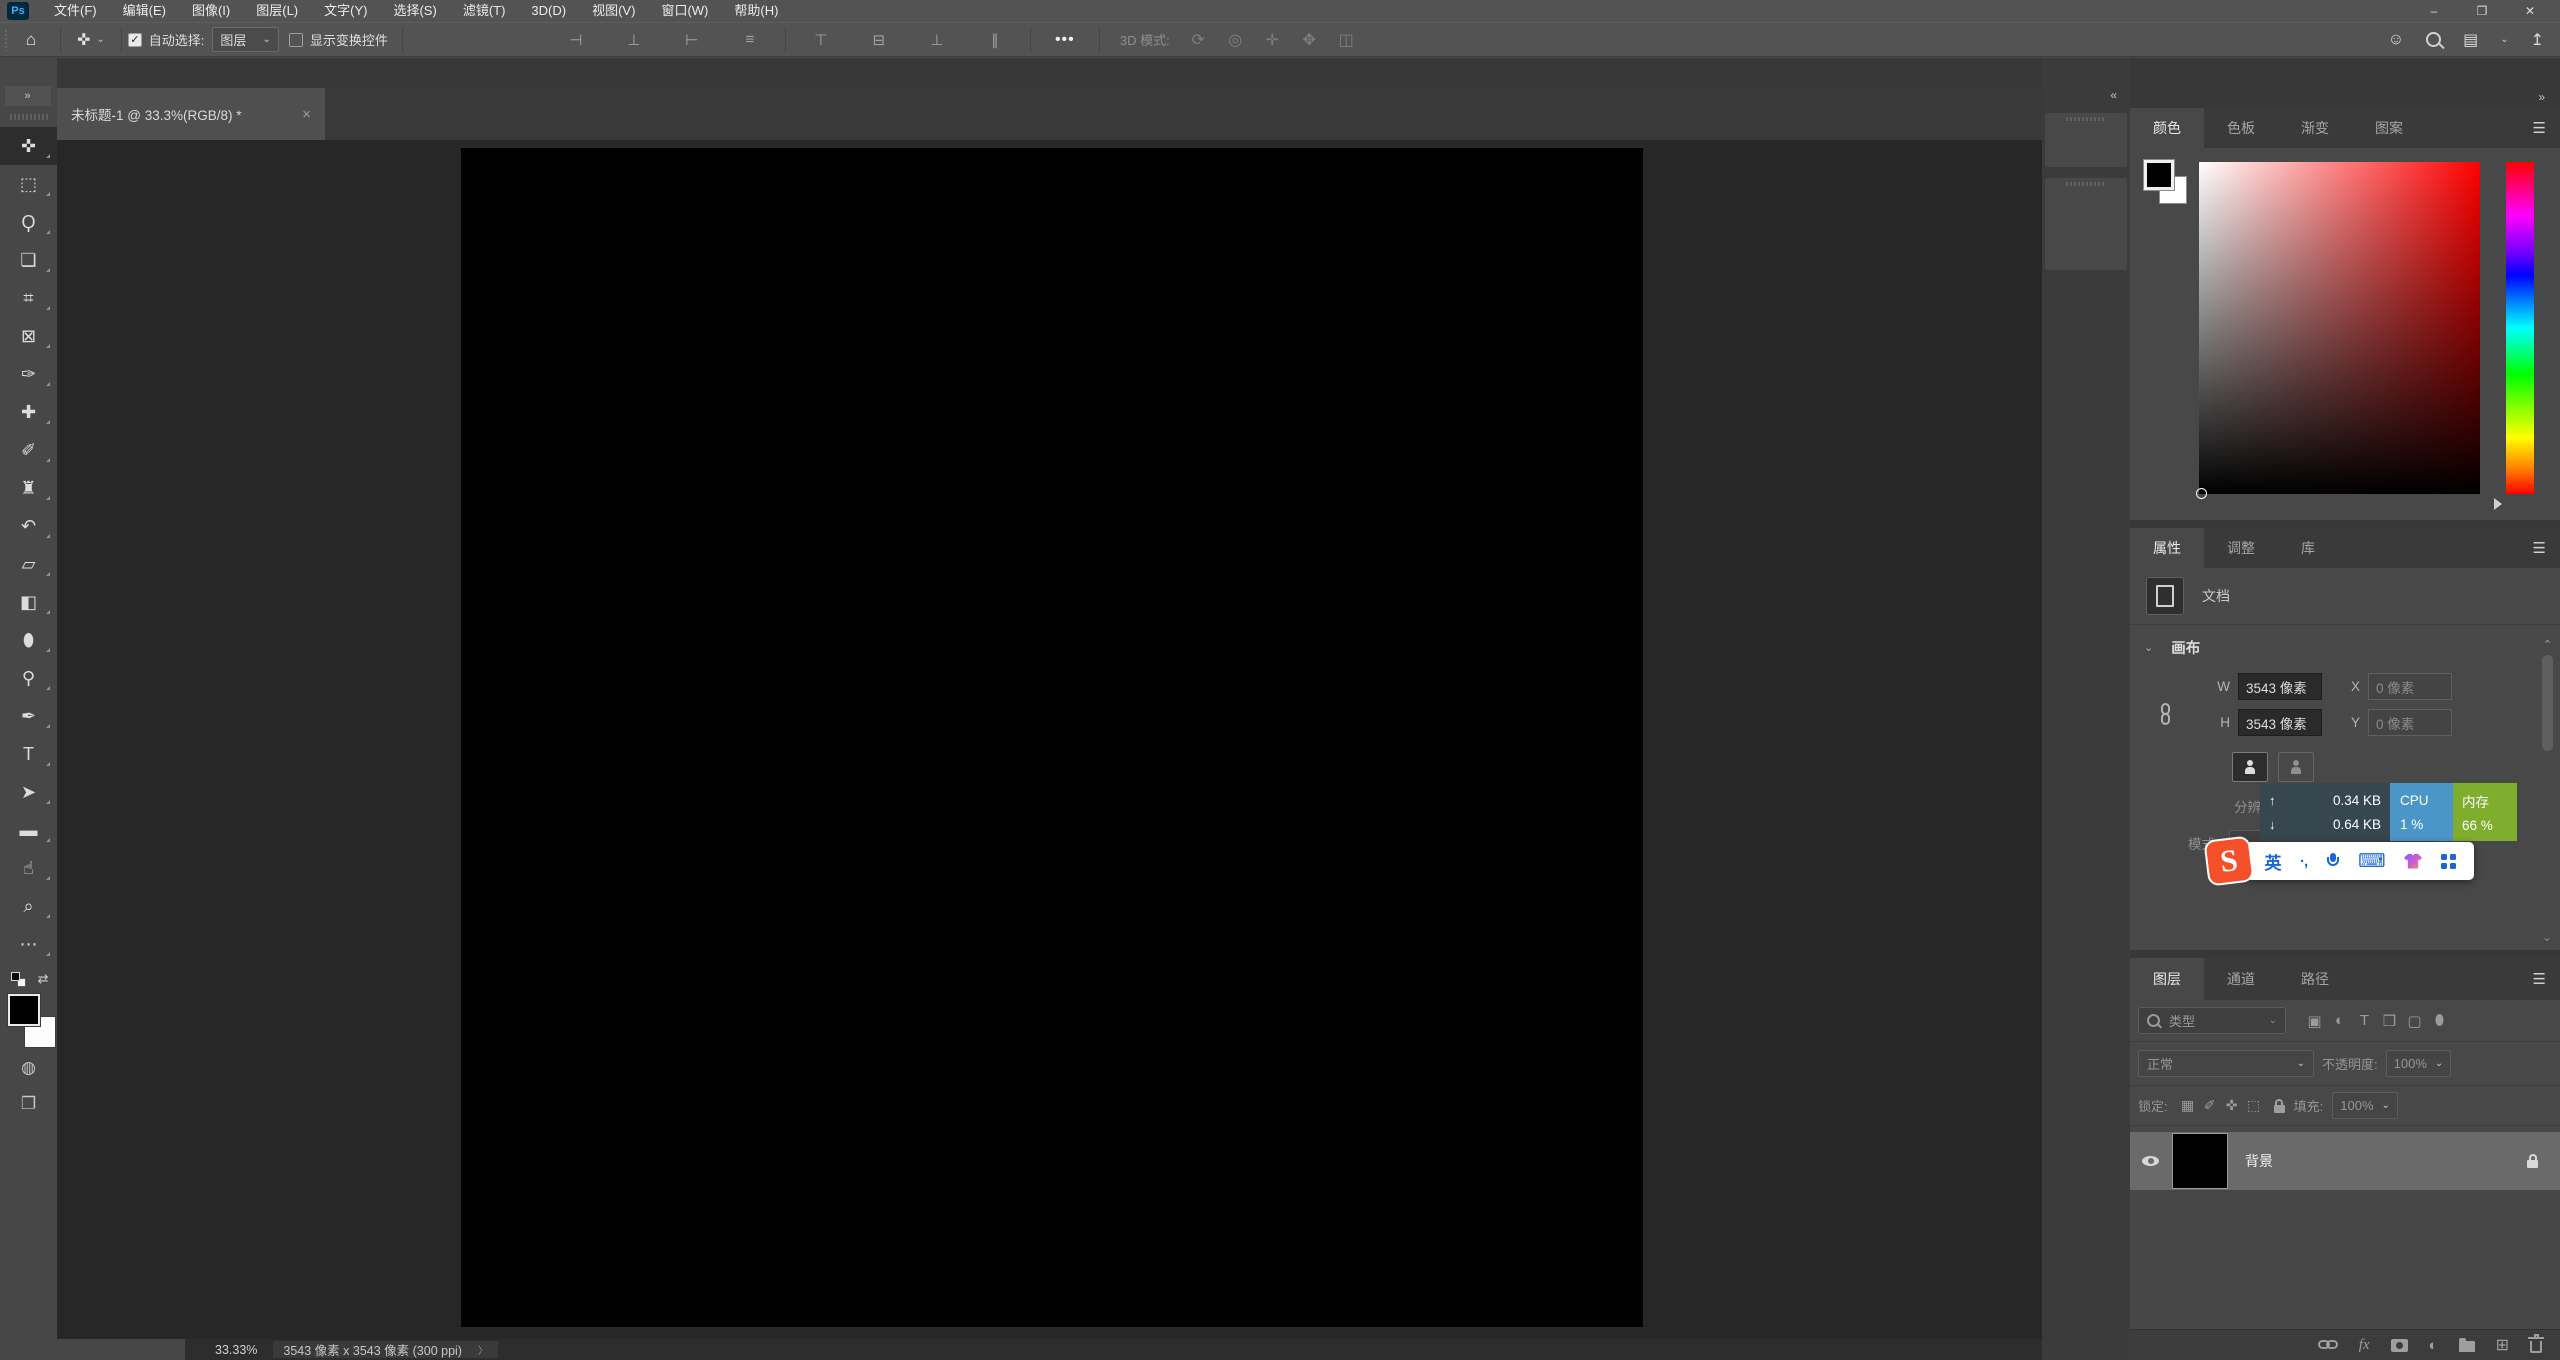 The height and width of the screenshot is (1360, 2560). What do you see at coordinates (43, 979) in the screenshot?
I see `swap-colors-icon: ⇄` at bounding box center [43, 979].